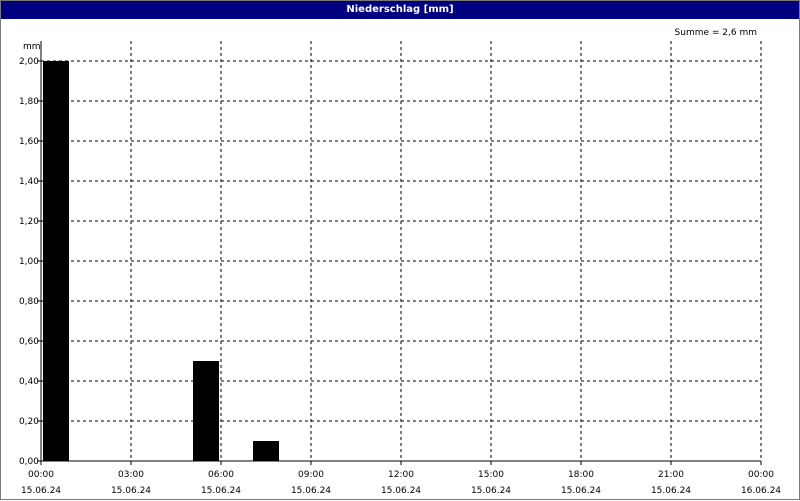 This screenshot has width=800, height=501. Describe the element at coordinates (491, 475) in the screenshot. I see `x-tick-time-label: 15:00` at that location.